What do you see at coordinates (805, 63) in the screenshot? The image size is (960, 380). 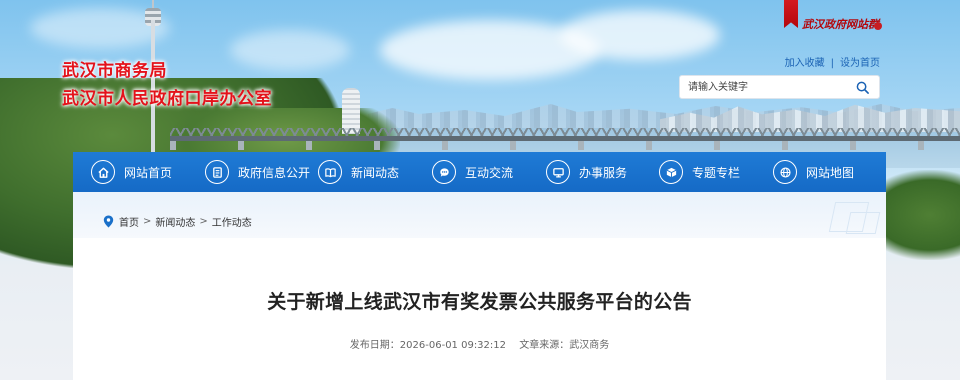 I see `add-favorite-link: 加入收藏` at bounding box center [805, 63].